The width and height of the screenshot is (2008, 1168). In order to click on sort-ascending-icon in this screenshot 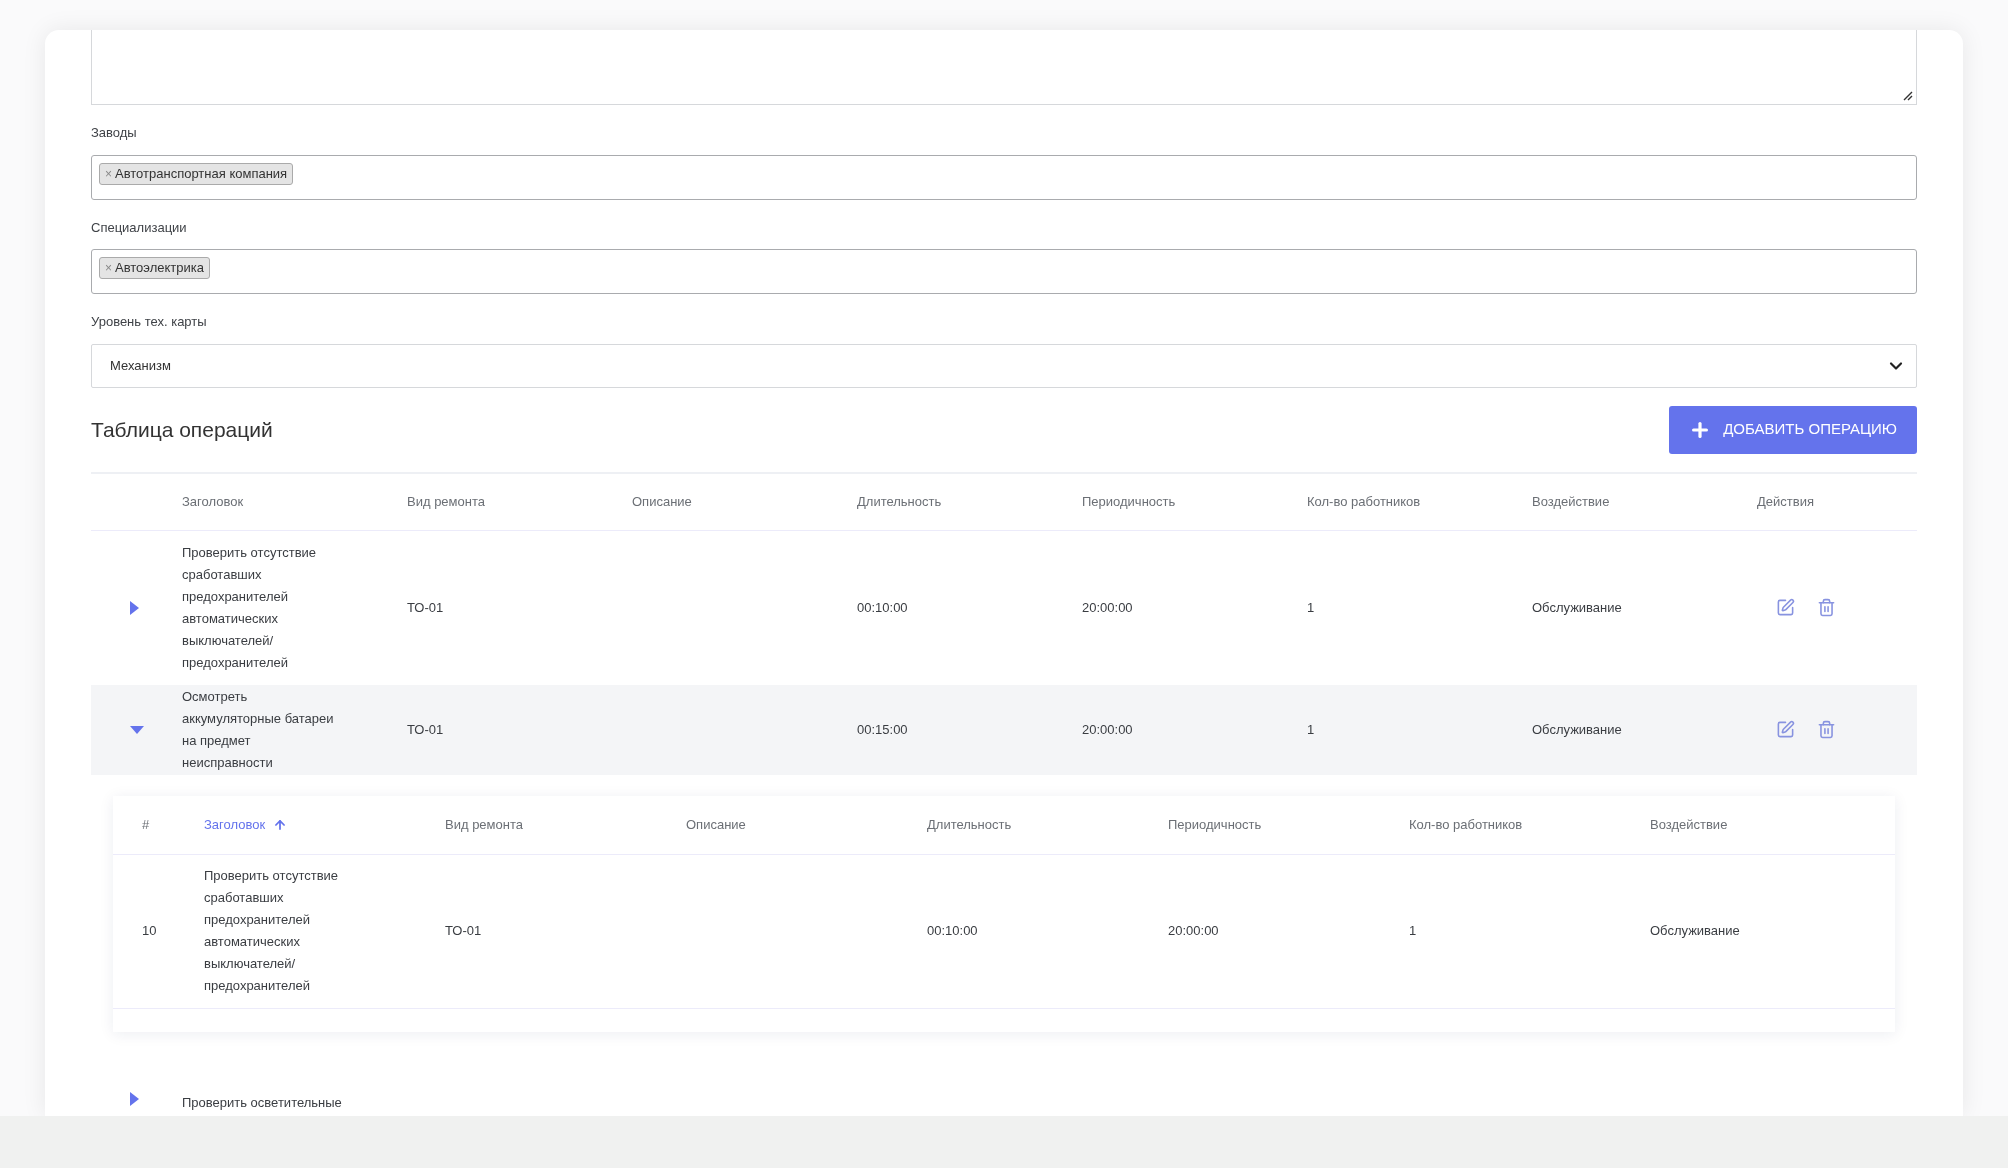, I will do `click(280, 824)`.